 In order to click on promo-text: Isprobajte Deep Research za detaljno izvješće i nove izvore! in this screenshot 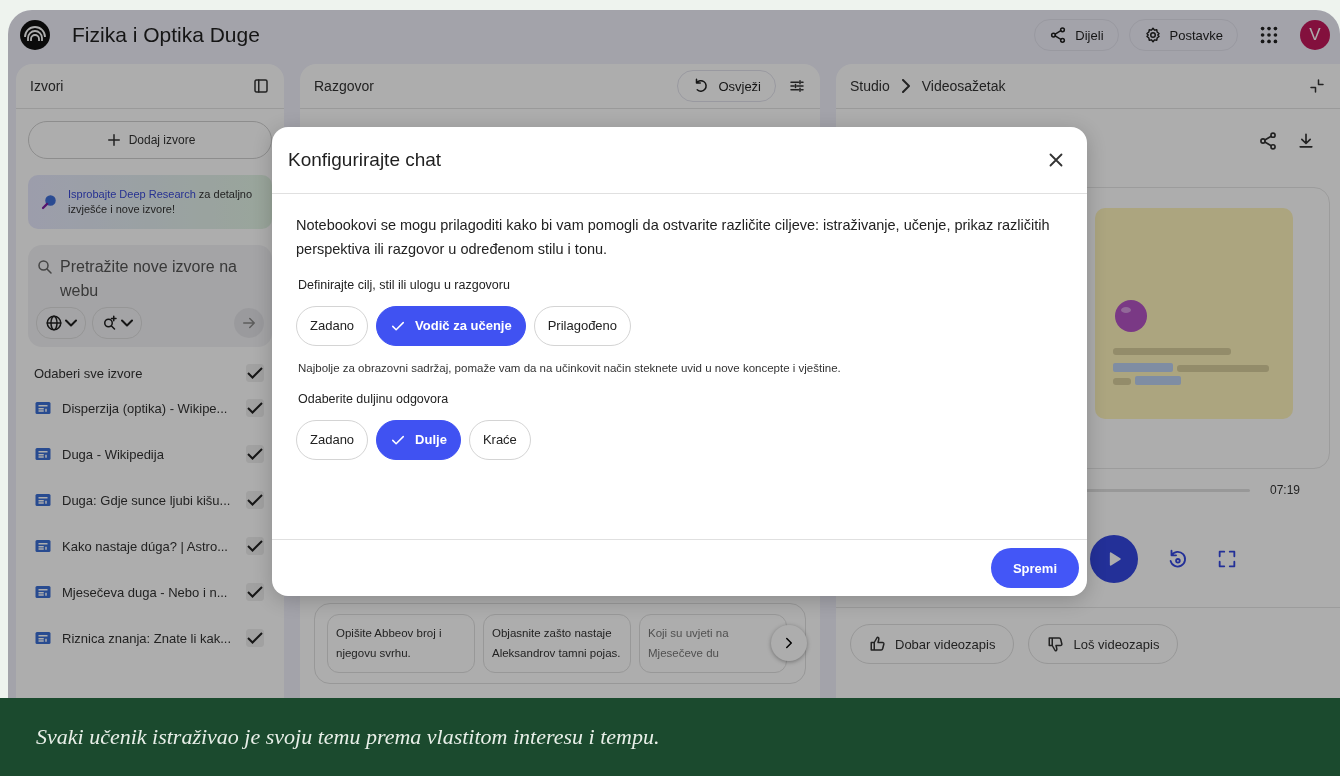, I will do `click(161, 201)`.